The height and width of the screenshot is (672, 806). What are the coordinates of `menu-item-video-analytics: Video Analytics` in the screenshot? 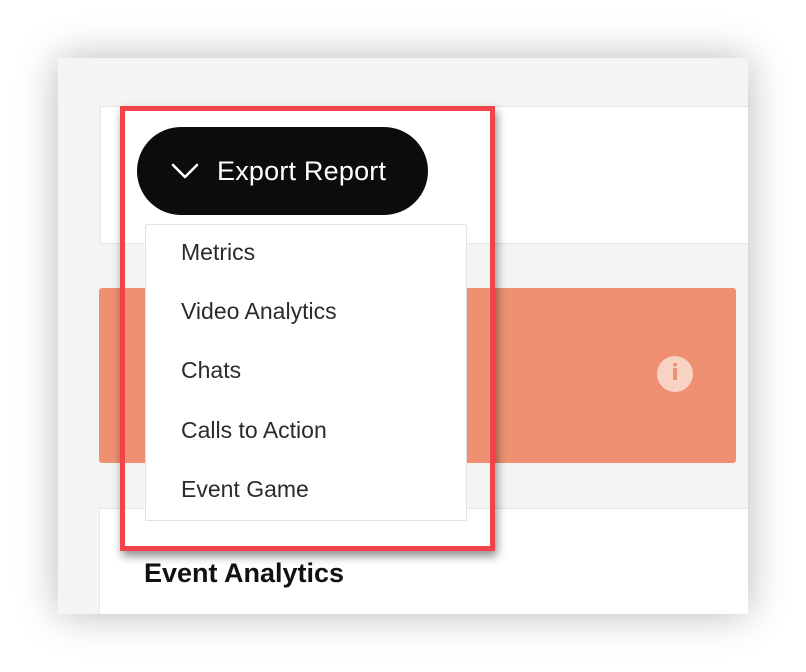 It's located at (306, 311).